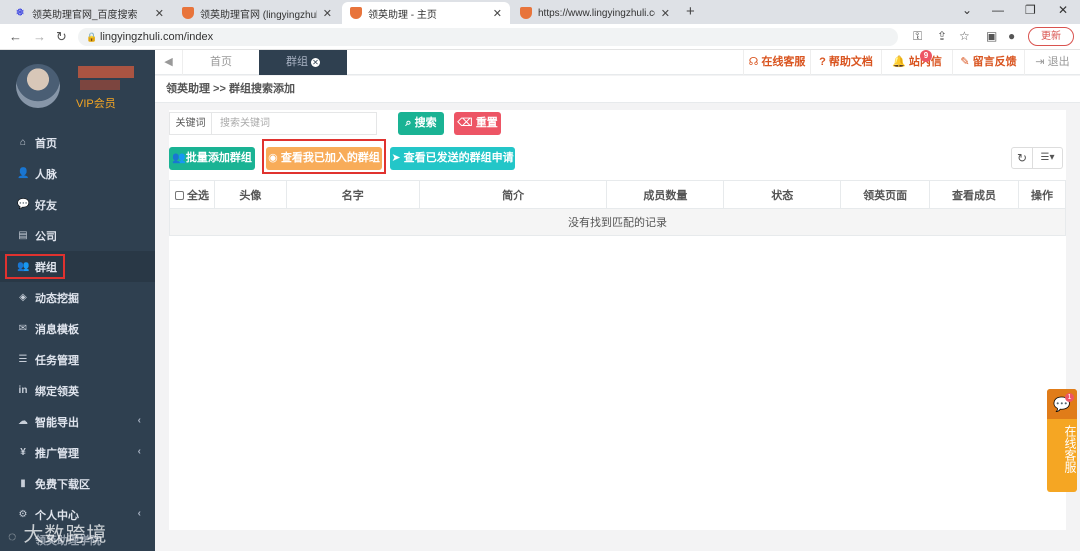  What do you see at coordinates (77, 390) in the screenshot?
I see `sidebar-item-bind-linkedin: in 绑定领英` at bounding box center [77, 390].